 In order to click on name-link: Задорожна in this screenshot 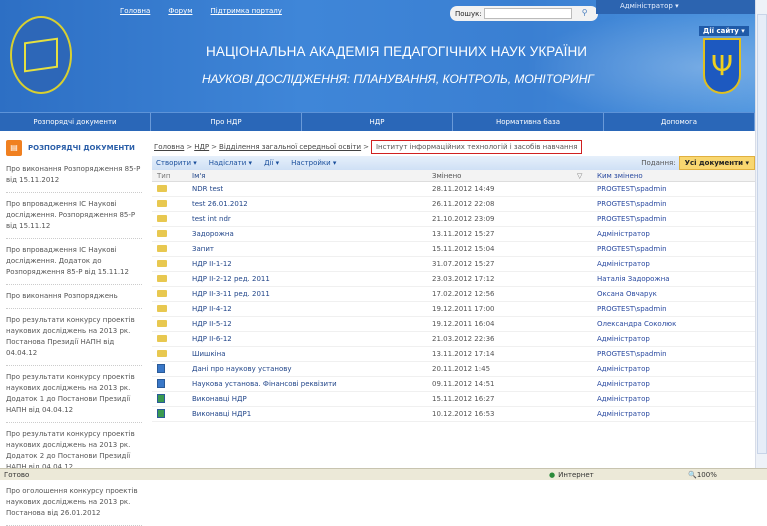, I will do `click(312, 234)`.